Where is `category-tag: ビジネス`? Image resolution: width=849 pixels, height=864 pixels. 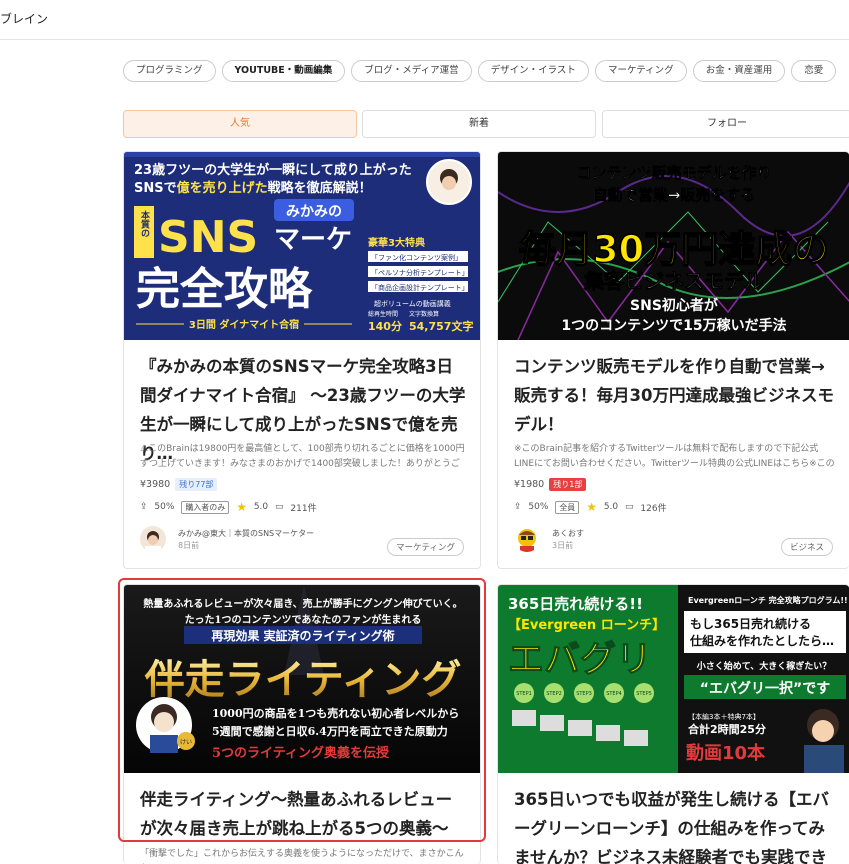 category-tag: ビジネス is located at coordinates (806, 547).